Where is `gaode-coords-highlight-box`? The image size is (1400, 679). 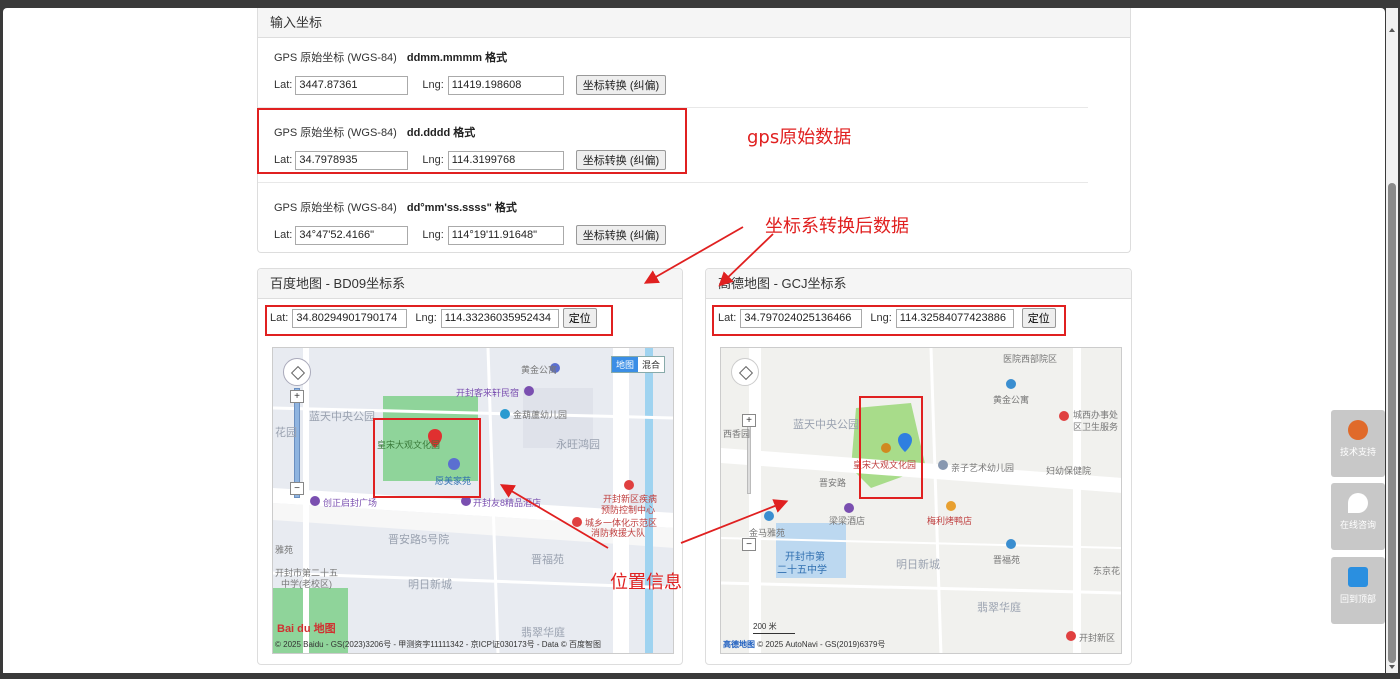 gaode-coords-highlight-box is located at coordinates (889, 320).